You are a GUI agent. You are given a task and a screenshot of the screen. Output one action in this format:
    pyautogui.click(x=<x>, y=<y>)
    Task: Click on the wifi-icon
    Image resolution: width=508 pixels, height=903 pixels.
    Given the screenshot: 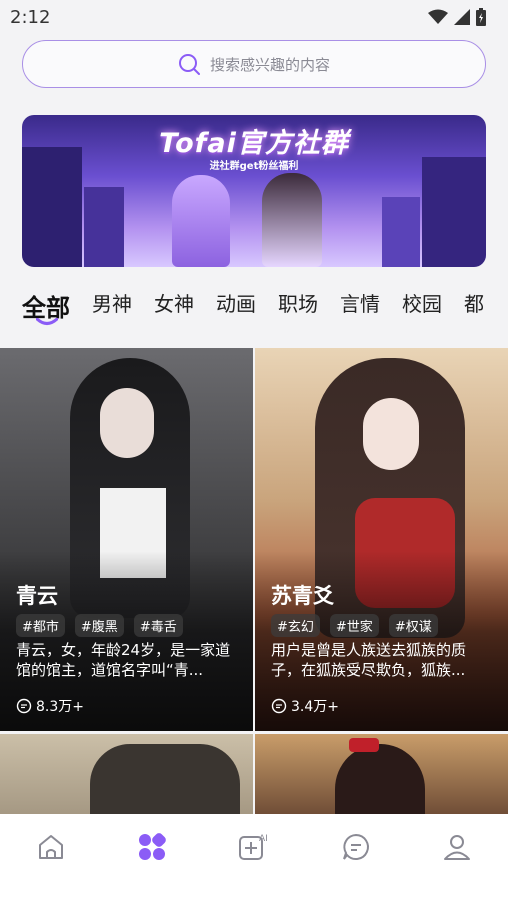 What is the action you would take?
    pyautogui.click(x=438, y=16)
    